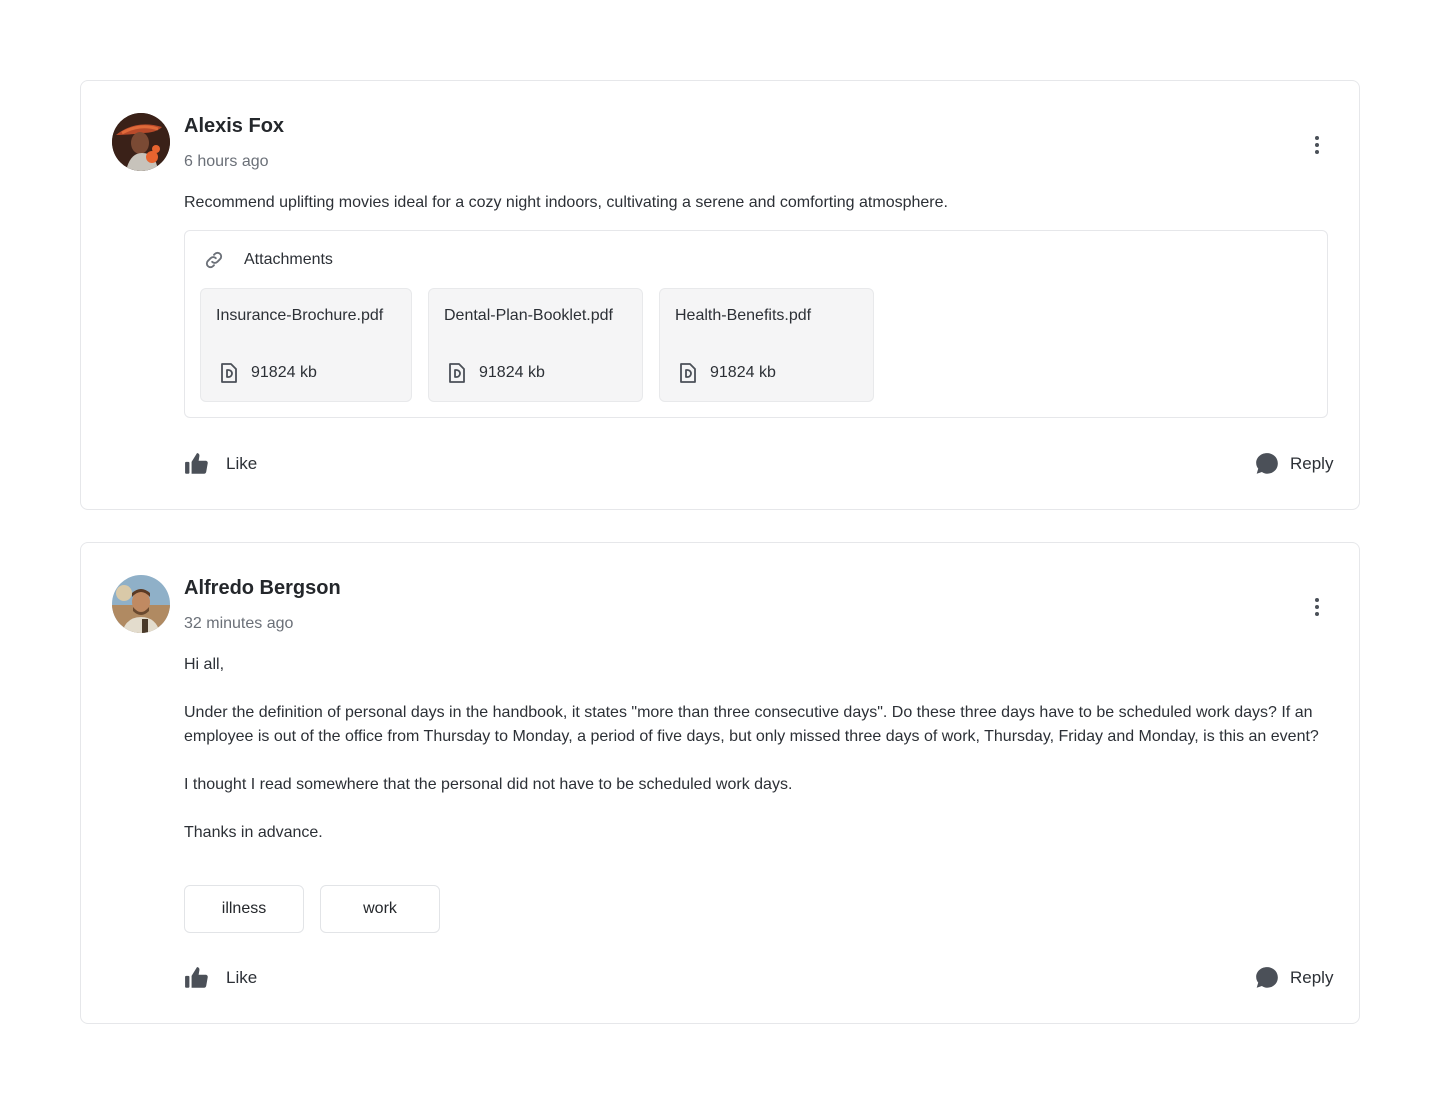 This screenshot has width=1440, height=1104. I want to click on post-timestamp: 6 hours ago, so click(226, 161).